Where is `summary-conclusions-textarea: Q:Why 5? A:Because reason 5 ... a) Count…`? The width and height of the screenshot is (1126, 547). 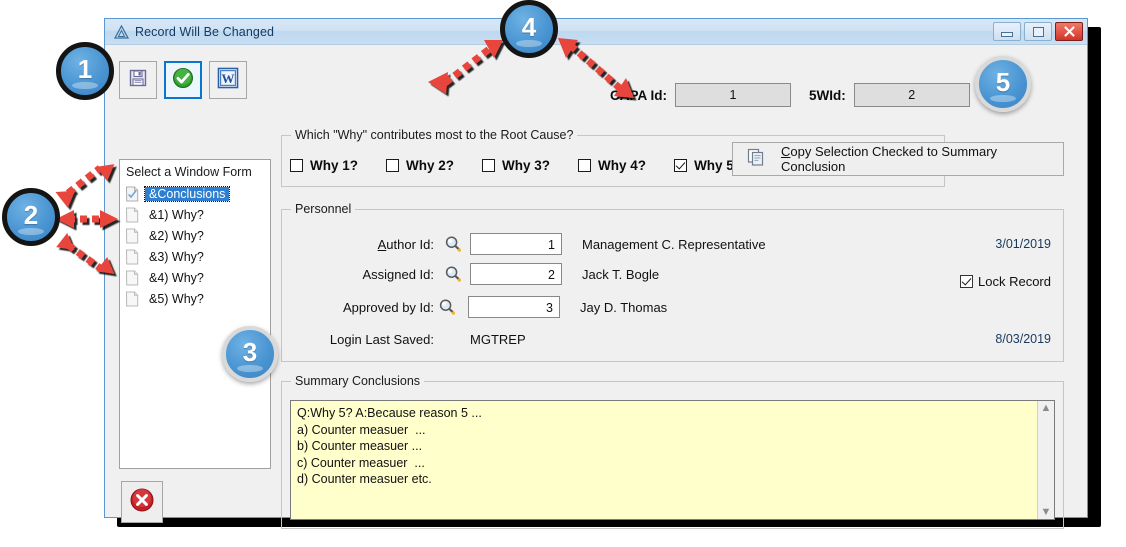 summary-conclusions-textarea: Q:Why 5? A:Because reason 5 ... a) Count… is located at coordinates (672, 460).